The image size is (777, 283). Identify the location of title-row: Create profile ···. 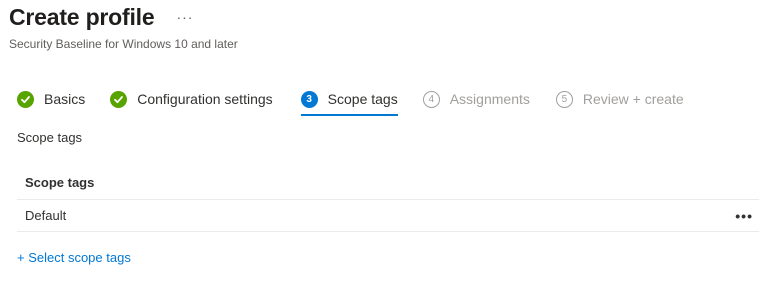
(101, 17).